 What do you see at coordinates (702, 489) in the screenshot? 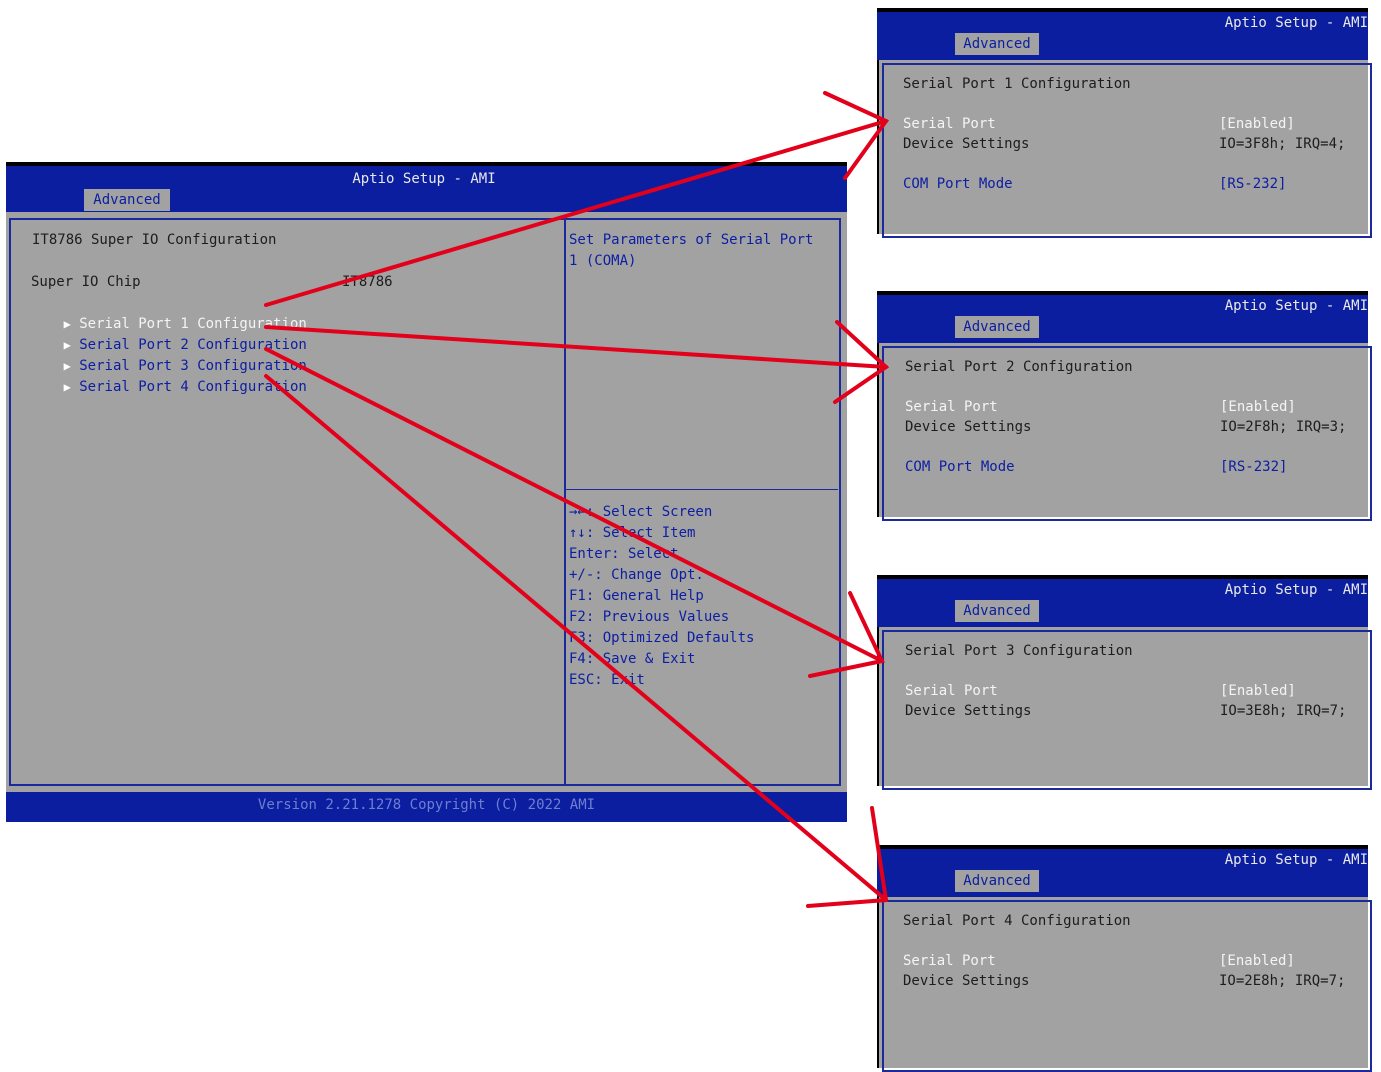
I see `help-divider` at bounding box center [702, 489].